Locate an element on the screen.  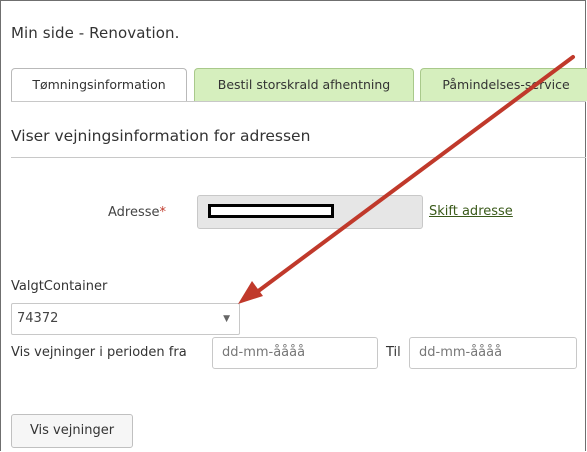
address-field is located at coordinates (310, 212).